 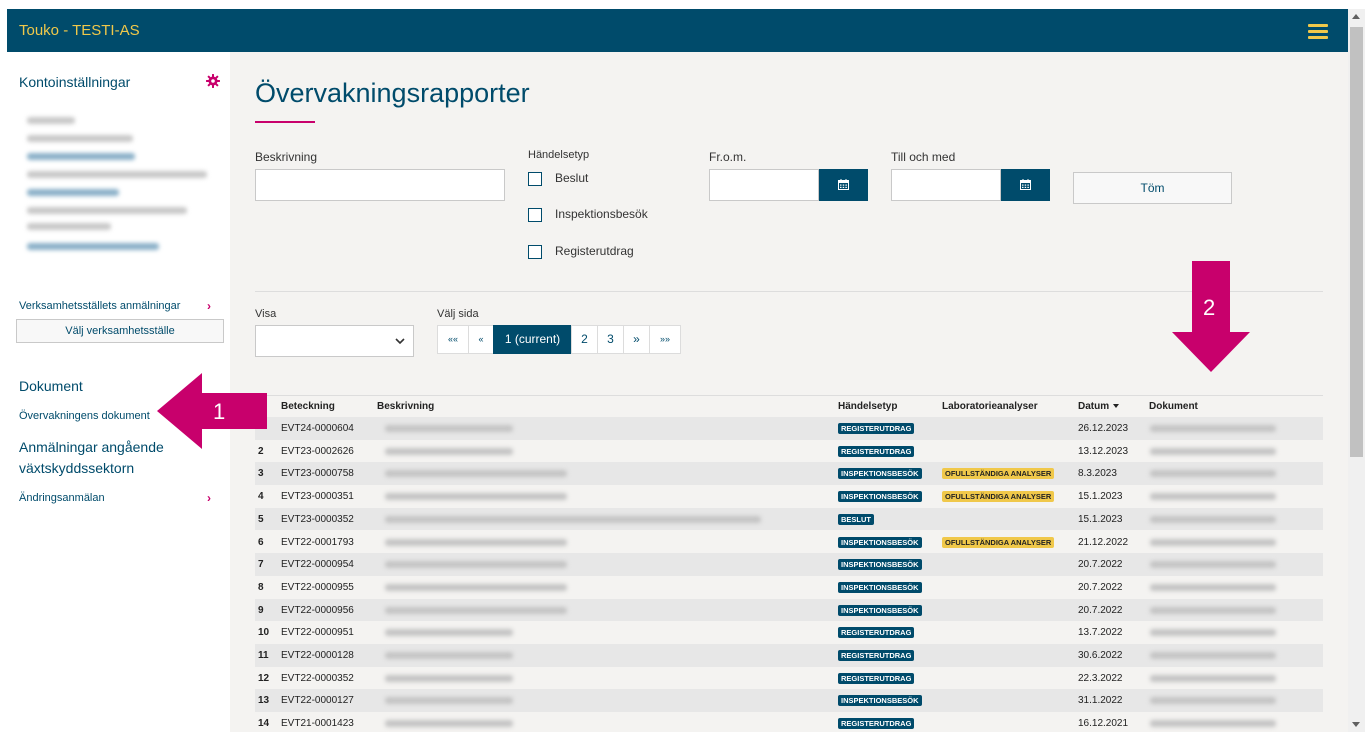 I want to click on clear-filters-button: Töm, so click(x=1152, y=188).